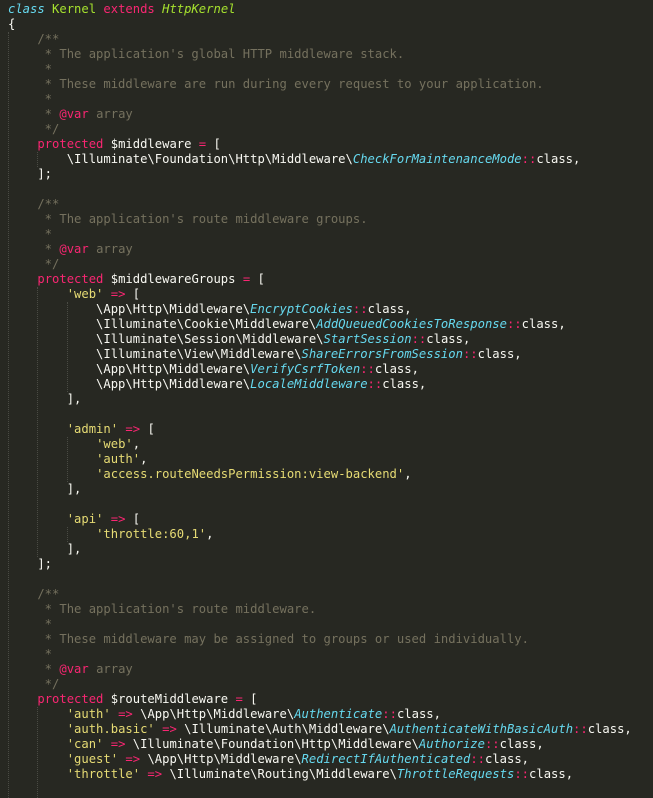  Describe the element at coordinates (173, 279) in the screenshot. I see `code-token: $middlewareGroups` at that location.